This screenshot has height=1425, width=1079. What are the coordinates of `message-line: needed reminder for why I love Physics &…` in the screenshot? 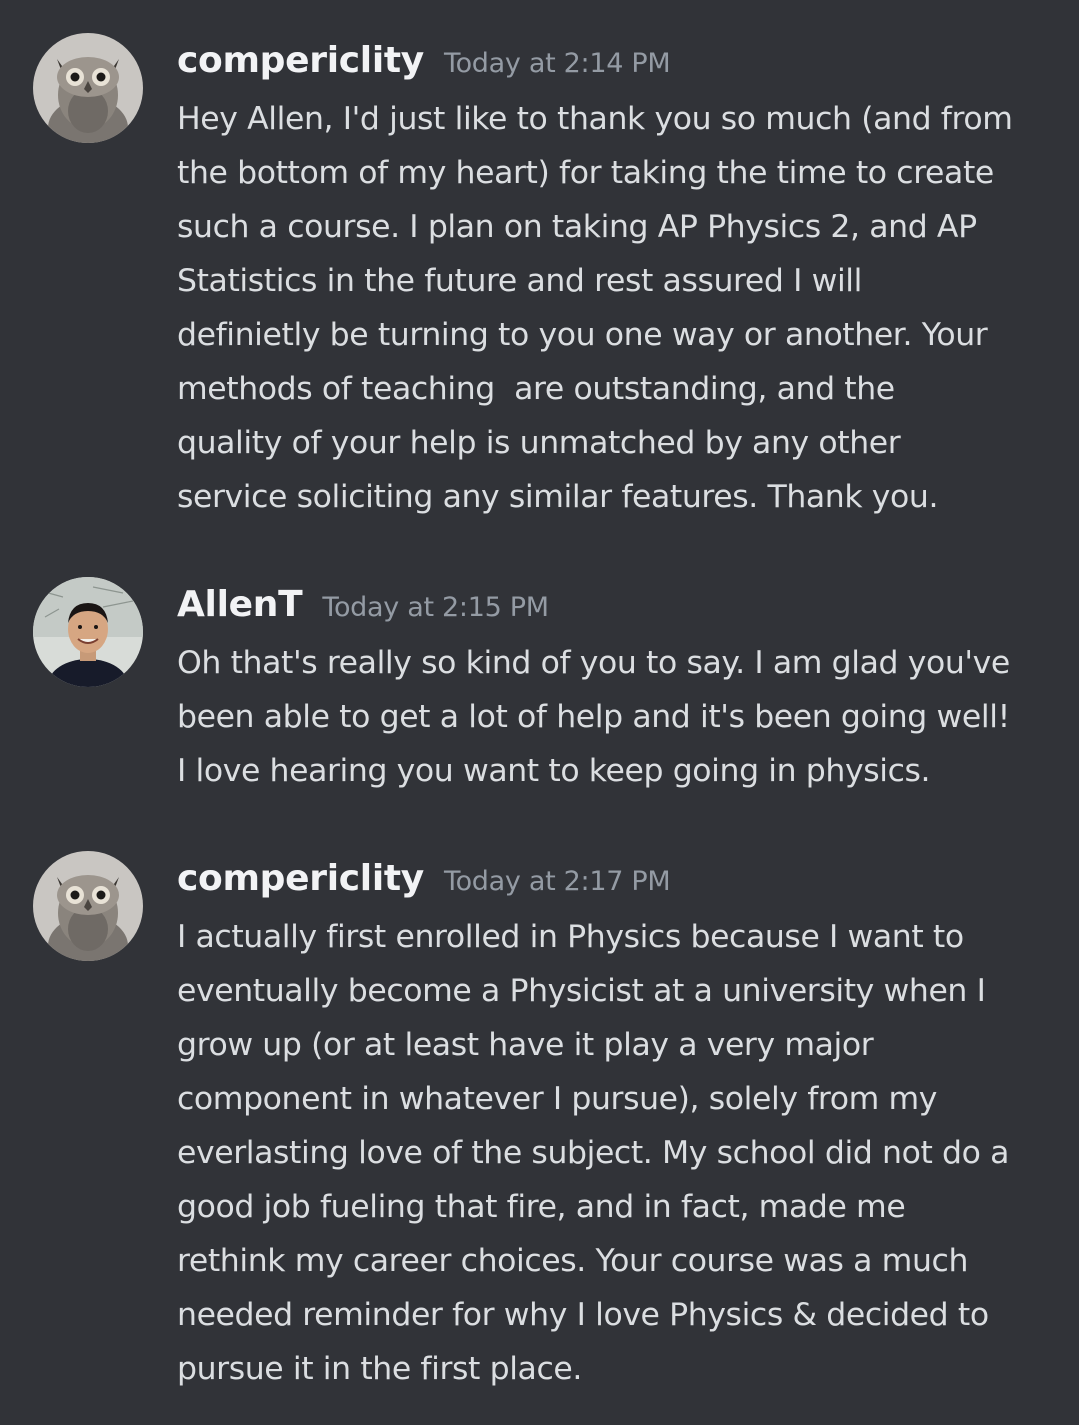 It's located at (583, 1315).